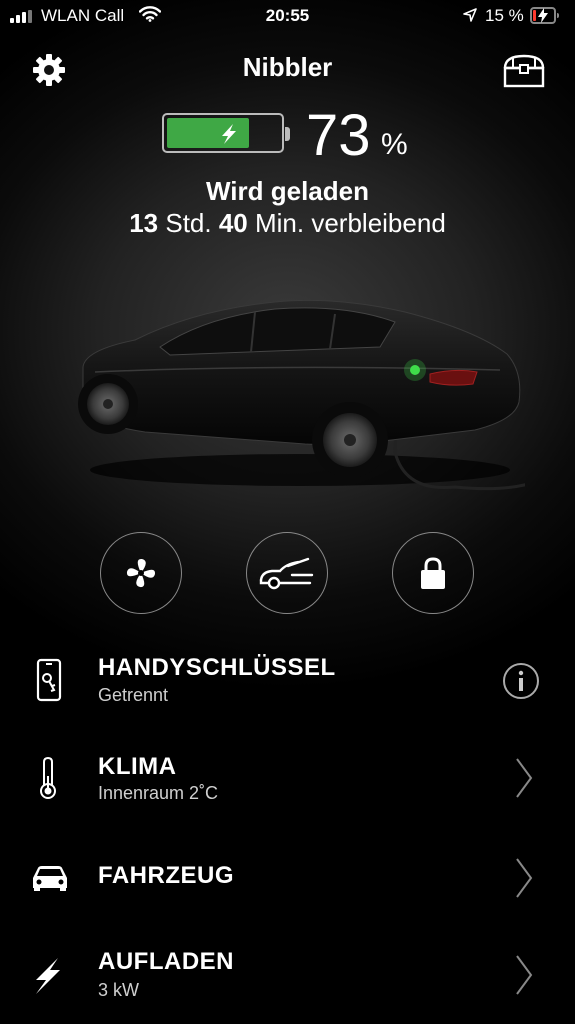 The height and width of the screenshot is (1024, 575). Describe the element at coordinates (144, 223) in the screenshot. I see `hours-value: 13` at that location.